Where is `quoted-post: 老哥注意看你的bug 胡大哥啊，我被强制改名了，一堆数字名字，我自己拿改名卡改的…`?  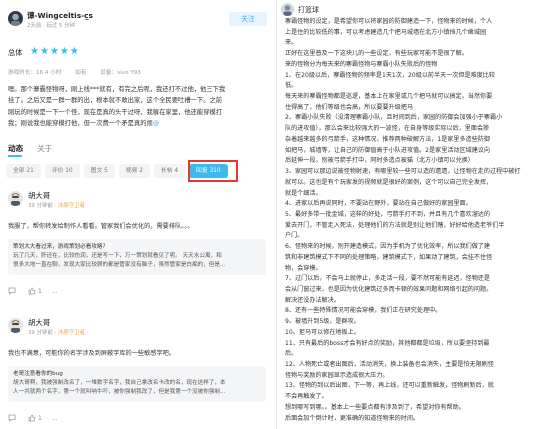
quoted-post: 老哥注意看你的bug 胡大哥啊，我被强制改名了，一堆数字名字，我自己拿改名卡改的… is located at coordinates (137, 384).